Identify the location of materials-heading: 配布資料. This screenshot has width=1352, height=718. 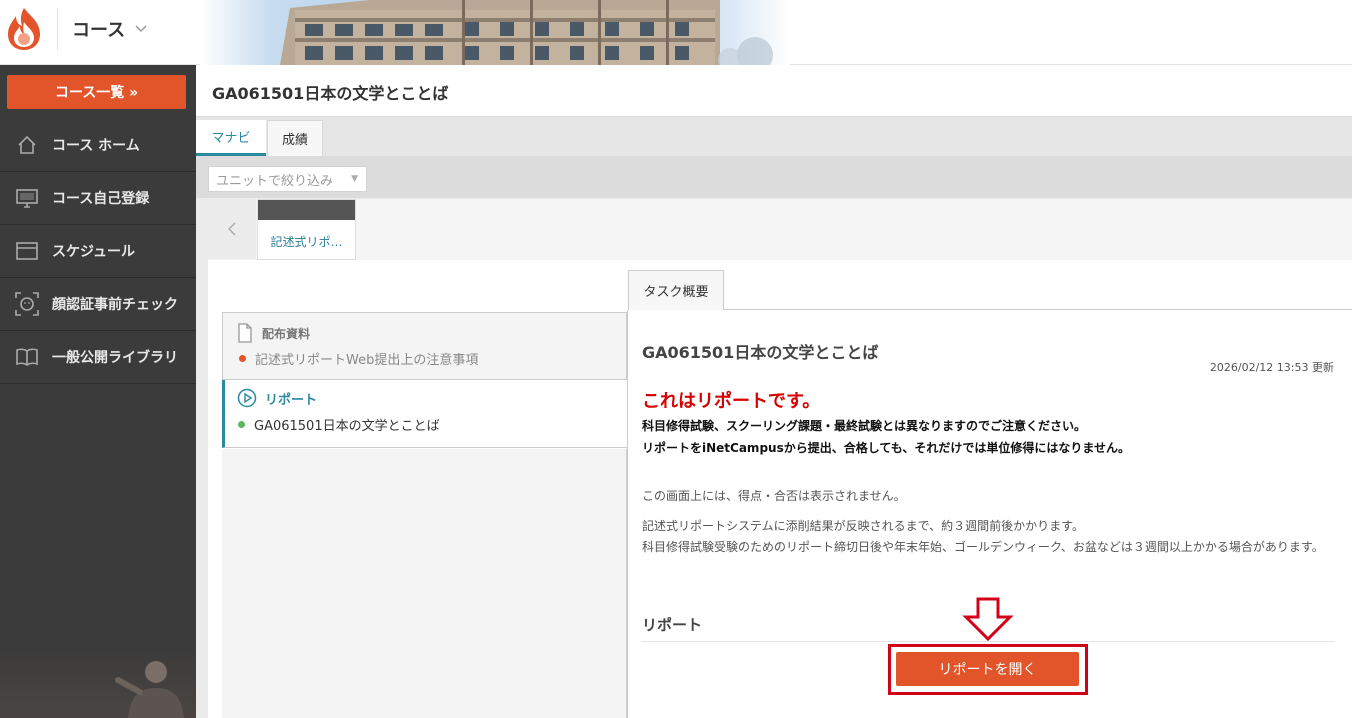
(273, 333).